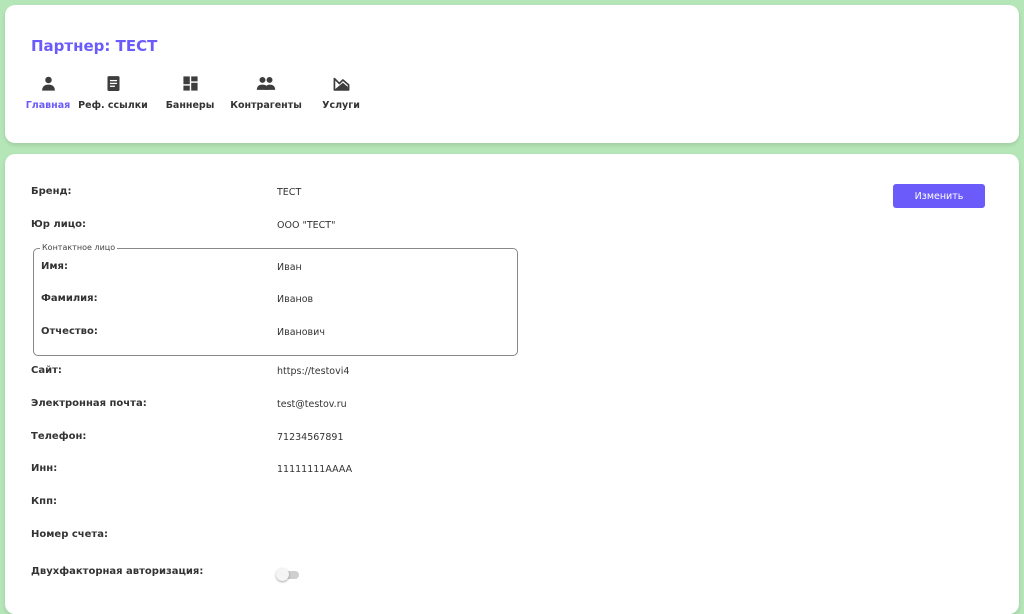 The height and width of the screenshot is (614, 1024). I want to click on dashboard-icon, so click(190, 83).